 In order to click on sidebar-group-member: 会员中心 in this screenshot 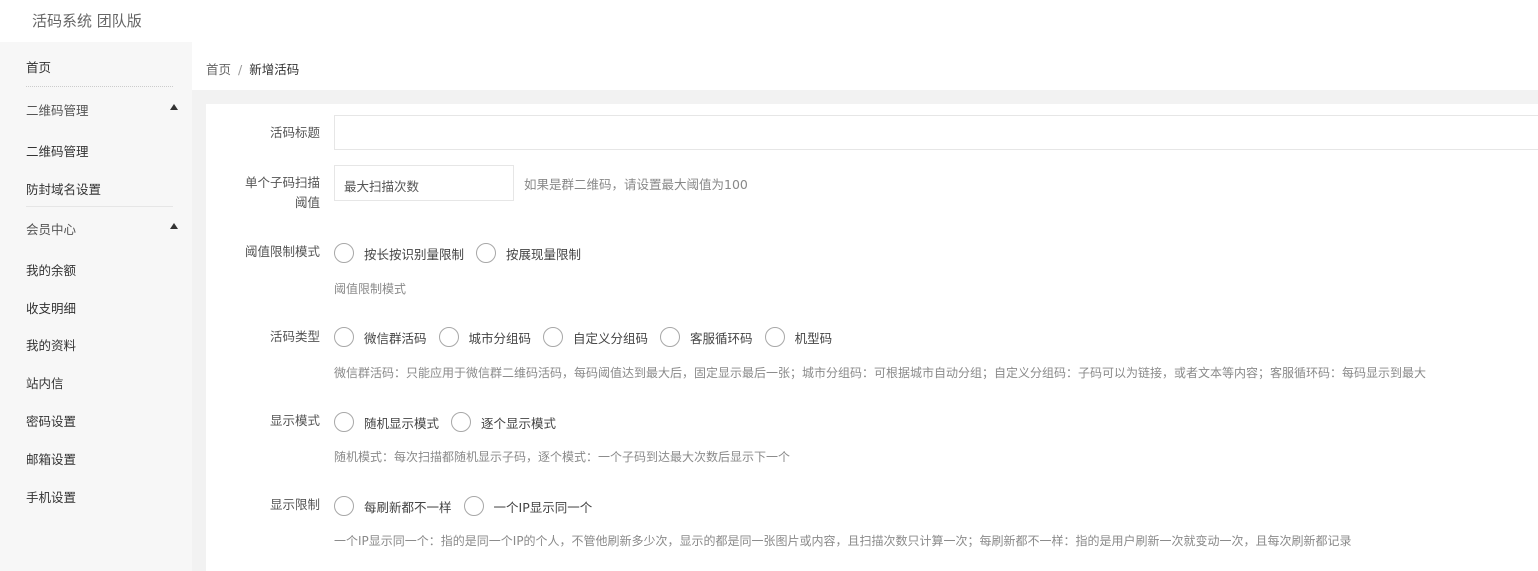, I will do `click(102, 228)`.